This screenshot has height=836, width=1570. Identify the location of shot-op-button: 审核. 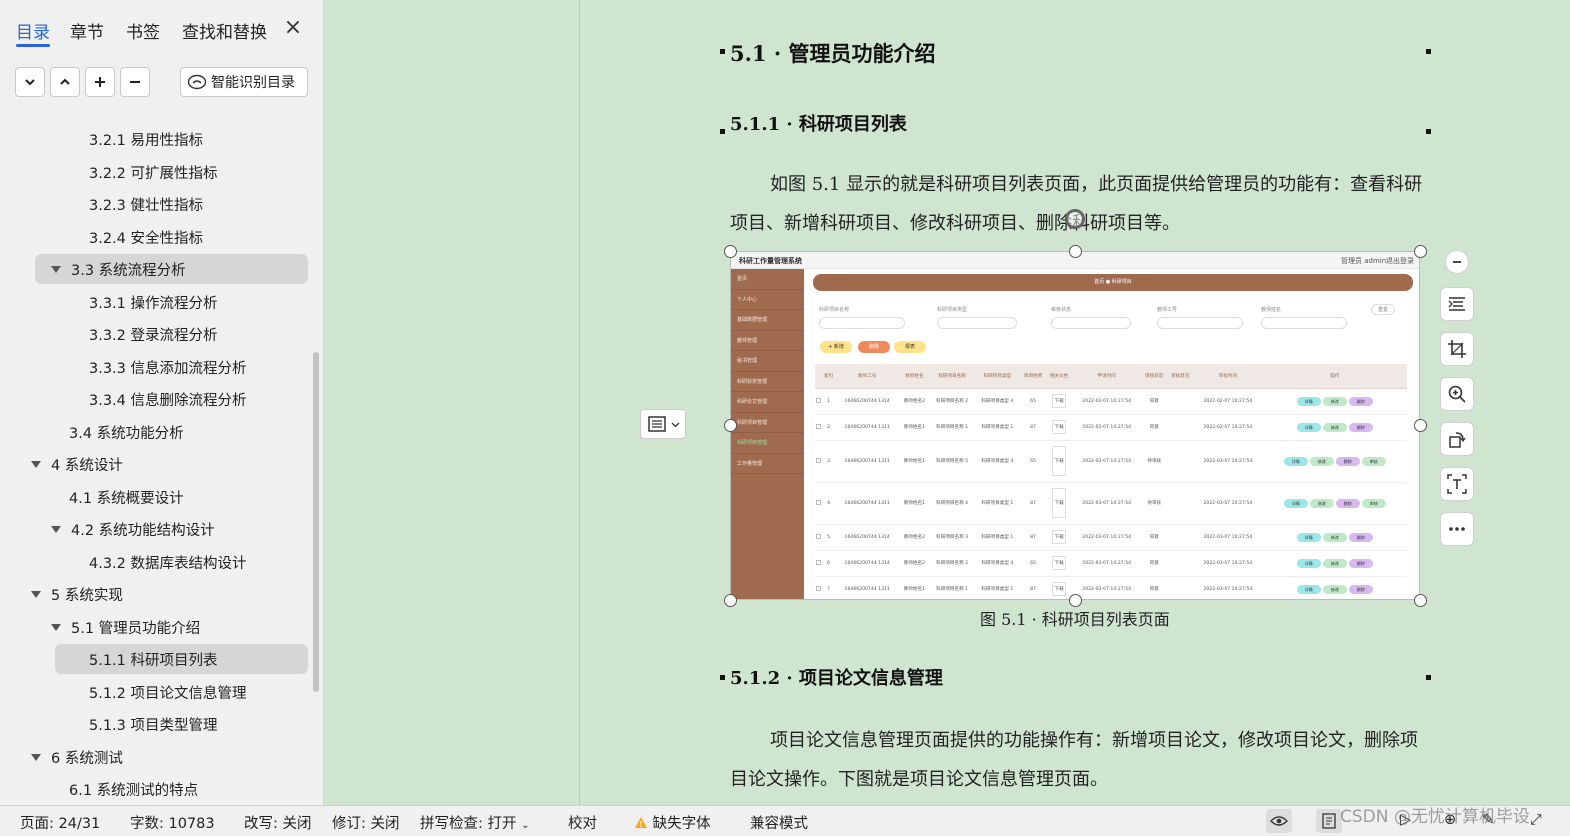
(1373, 461).